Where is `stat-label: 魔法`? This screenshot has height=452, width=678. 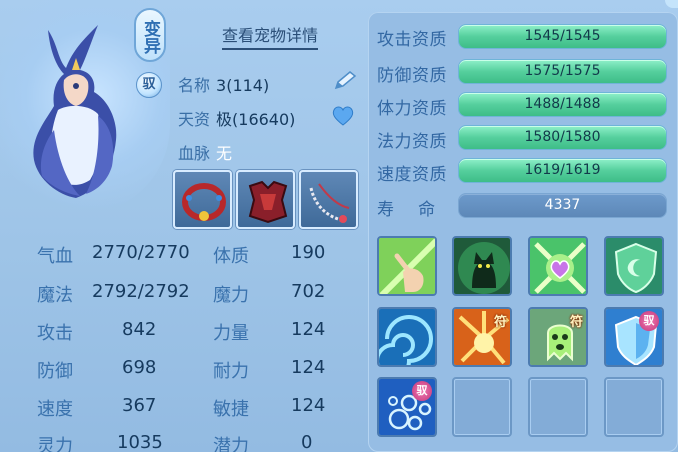
stat-label: 魔法 is located at coordinates (55, 295).